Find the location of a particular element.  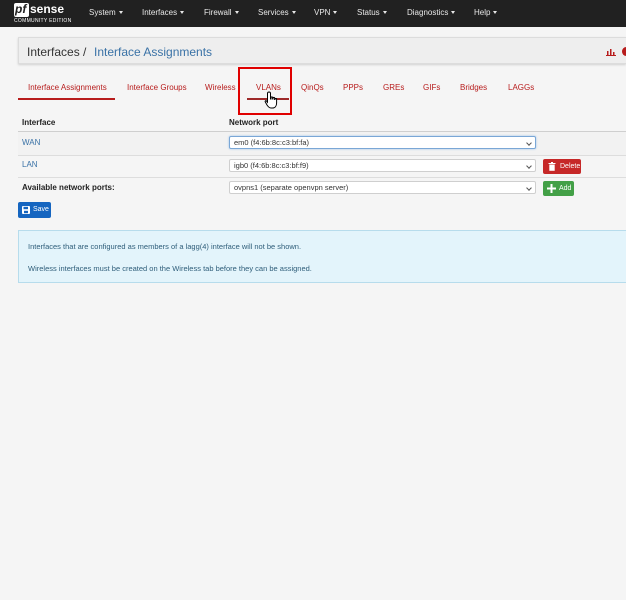

tab-ppps: PPPs is located at coordinates (353, 87).